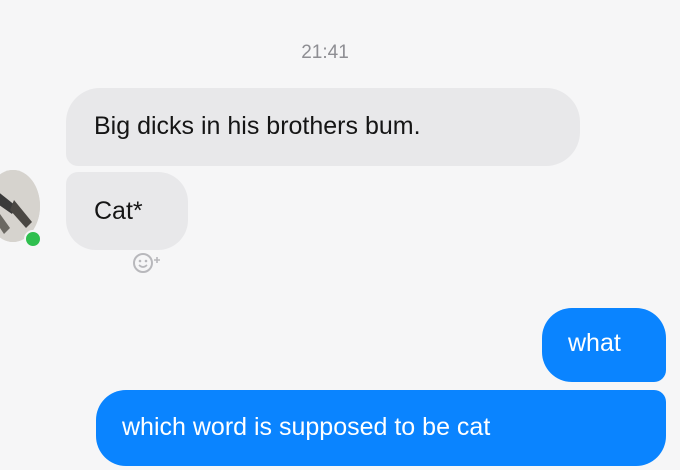  I want to click on online-status-dot, so click(33, 239).